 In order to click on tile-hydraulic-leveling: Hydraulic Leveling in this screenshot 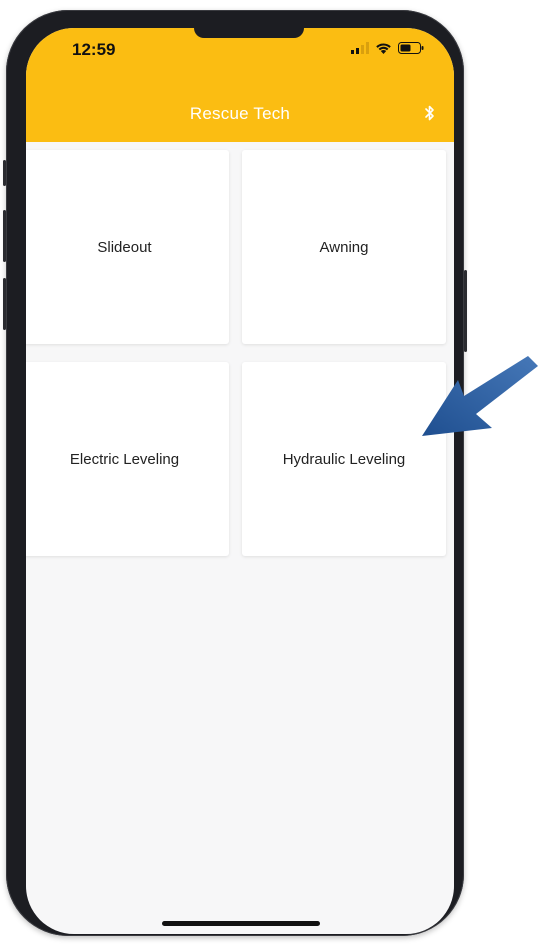, I will do `click(344, 459)`.